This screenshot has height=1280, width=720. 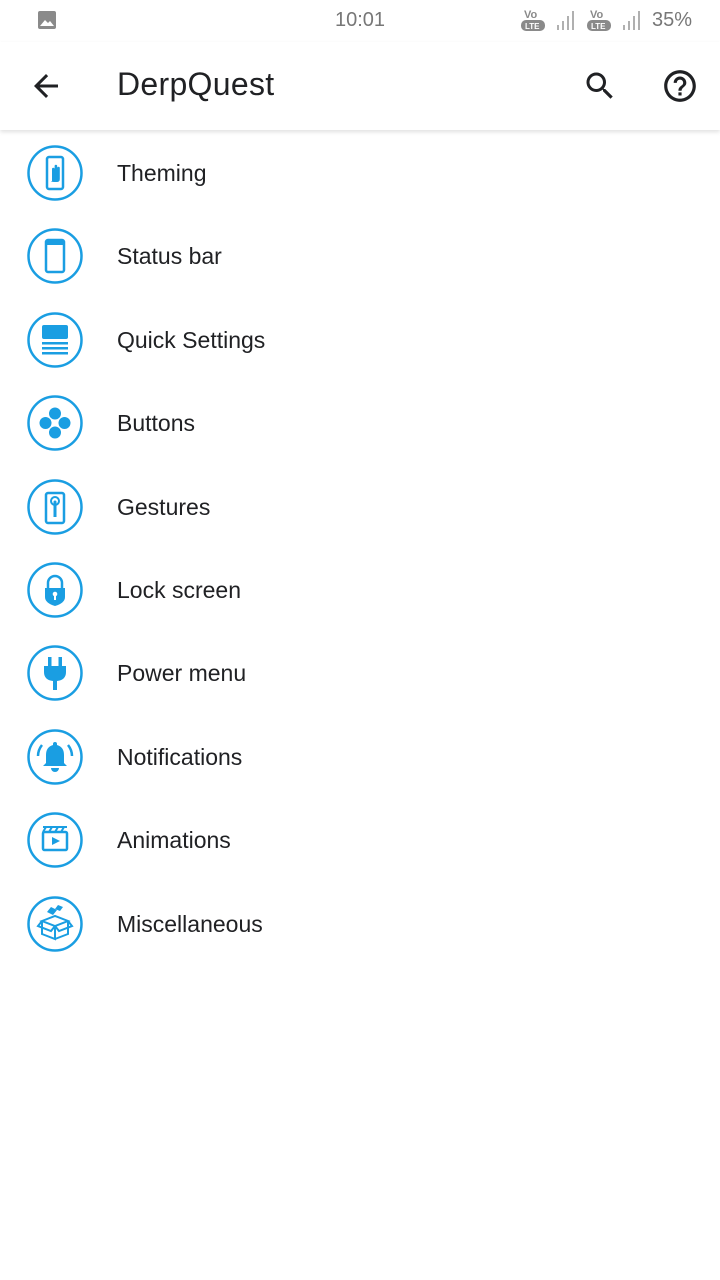 I want to click on miscellaneous-icon, so click(x=55, y=923).